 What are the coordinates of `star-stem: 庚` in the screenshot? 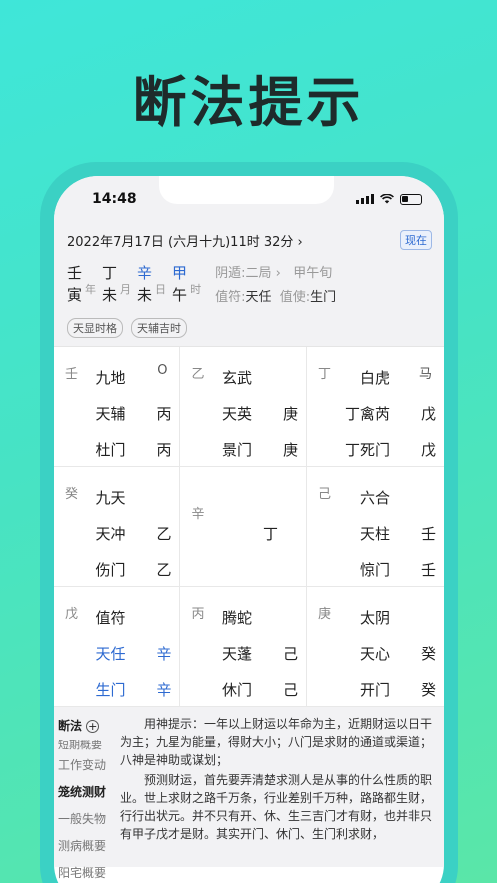 It's located at (290, 413).